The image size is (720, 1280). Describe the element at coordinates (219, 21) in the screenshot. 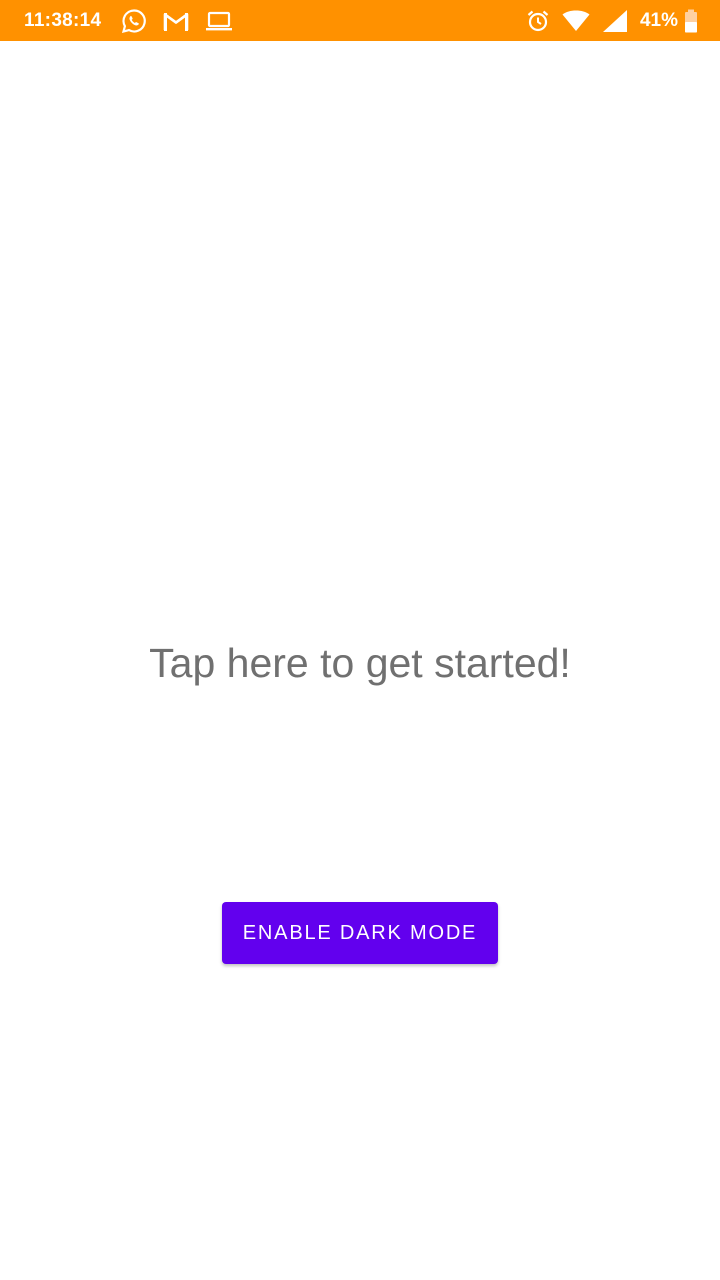

I see `laptop-icon` at that location.